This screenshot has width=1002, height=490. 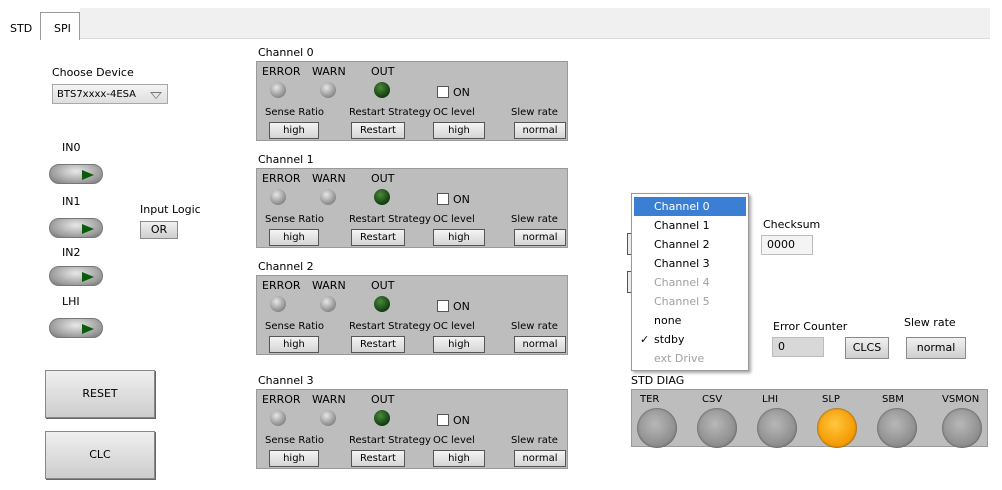 I want to click on input-logic-button: OR, so click(x=159, y=230).